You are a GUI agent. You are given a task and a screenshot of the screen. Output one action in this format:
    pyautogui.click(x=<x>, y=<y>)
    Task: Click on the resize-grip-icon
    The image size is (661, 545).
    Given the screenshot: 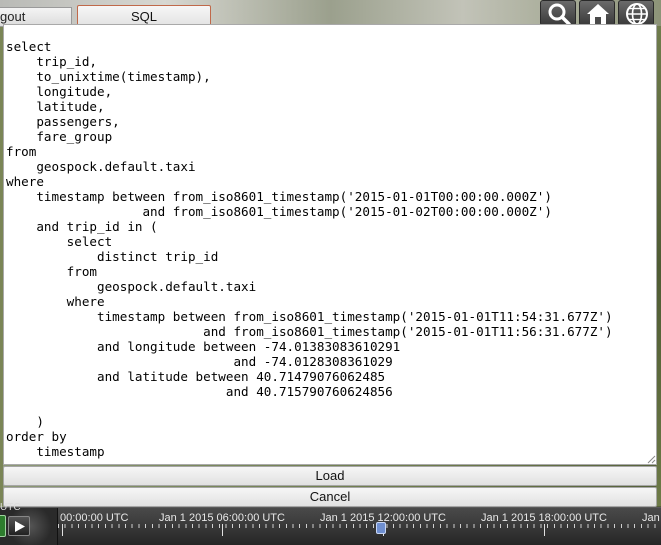 What is the action you would take?
    pyautogui.click(x=651, y=459)
    